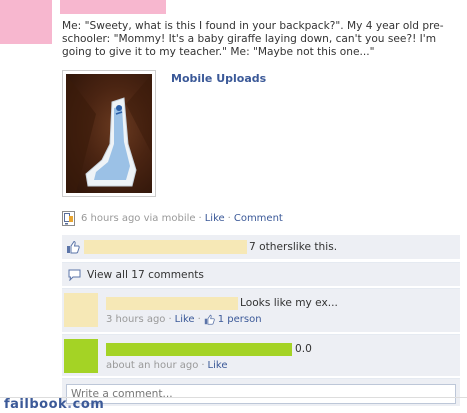 The width and height of the screenshot is (467, 413). I want to click on likes-suffix: like this., so click(315, 247).